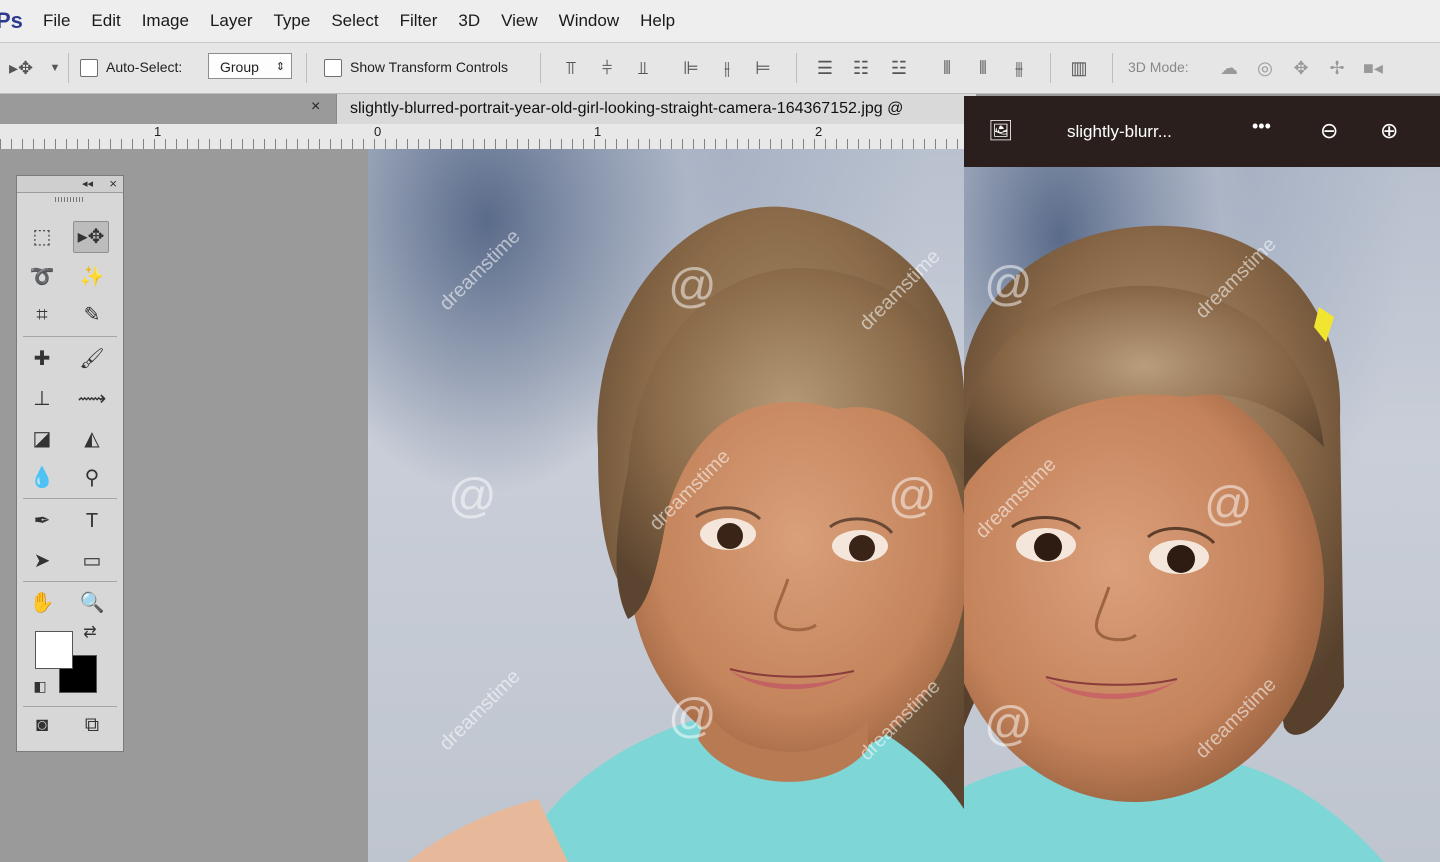  Describe the element at coordinates (70, 184) in the screenshot. I see `tools-panel-header: ◂◂ ×` at that location.